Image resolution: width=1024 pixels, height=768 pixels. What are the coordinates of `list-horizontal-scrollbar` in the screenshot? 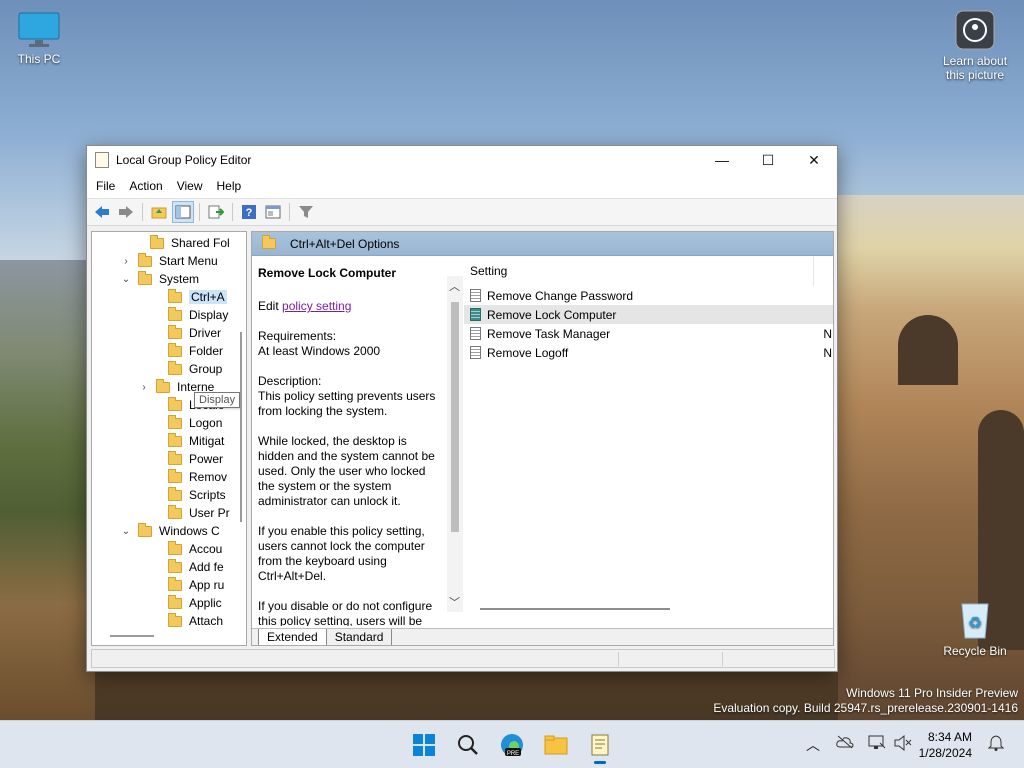 It's located at (575, 609).